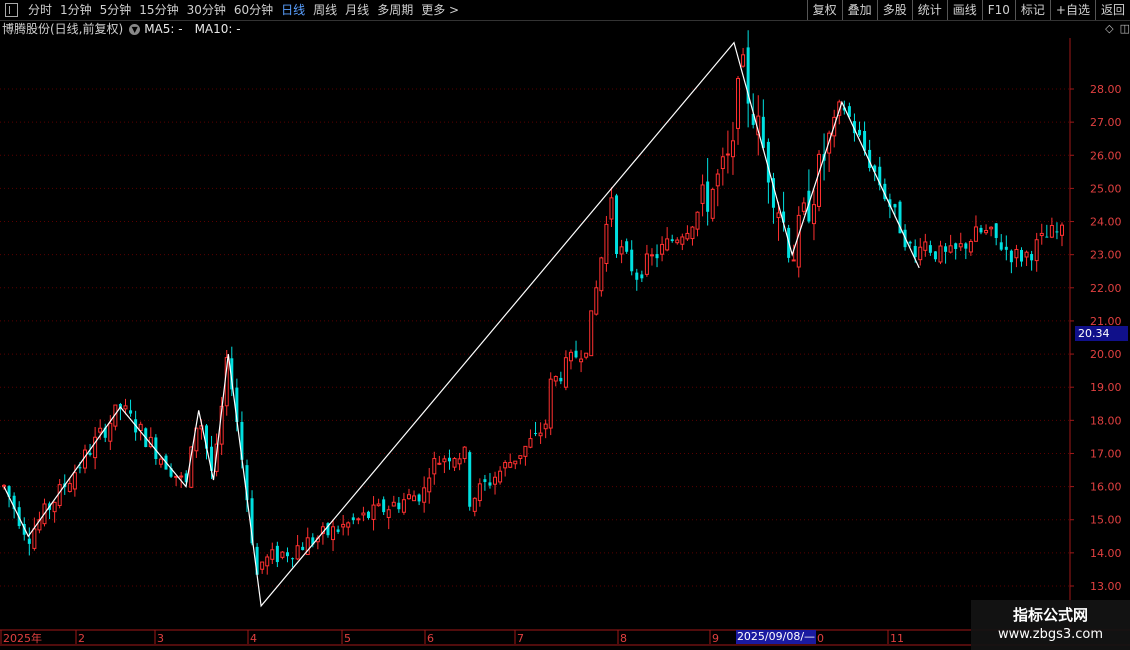  Describe the element at coordinates (63, 29) in the screenshot. I see `stock-title: 博腾股份(日线,前复权)` at that location.